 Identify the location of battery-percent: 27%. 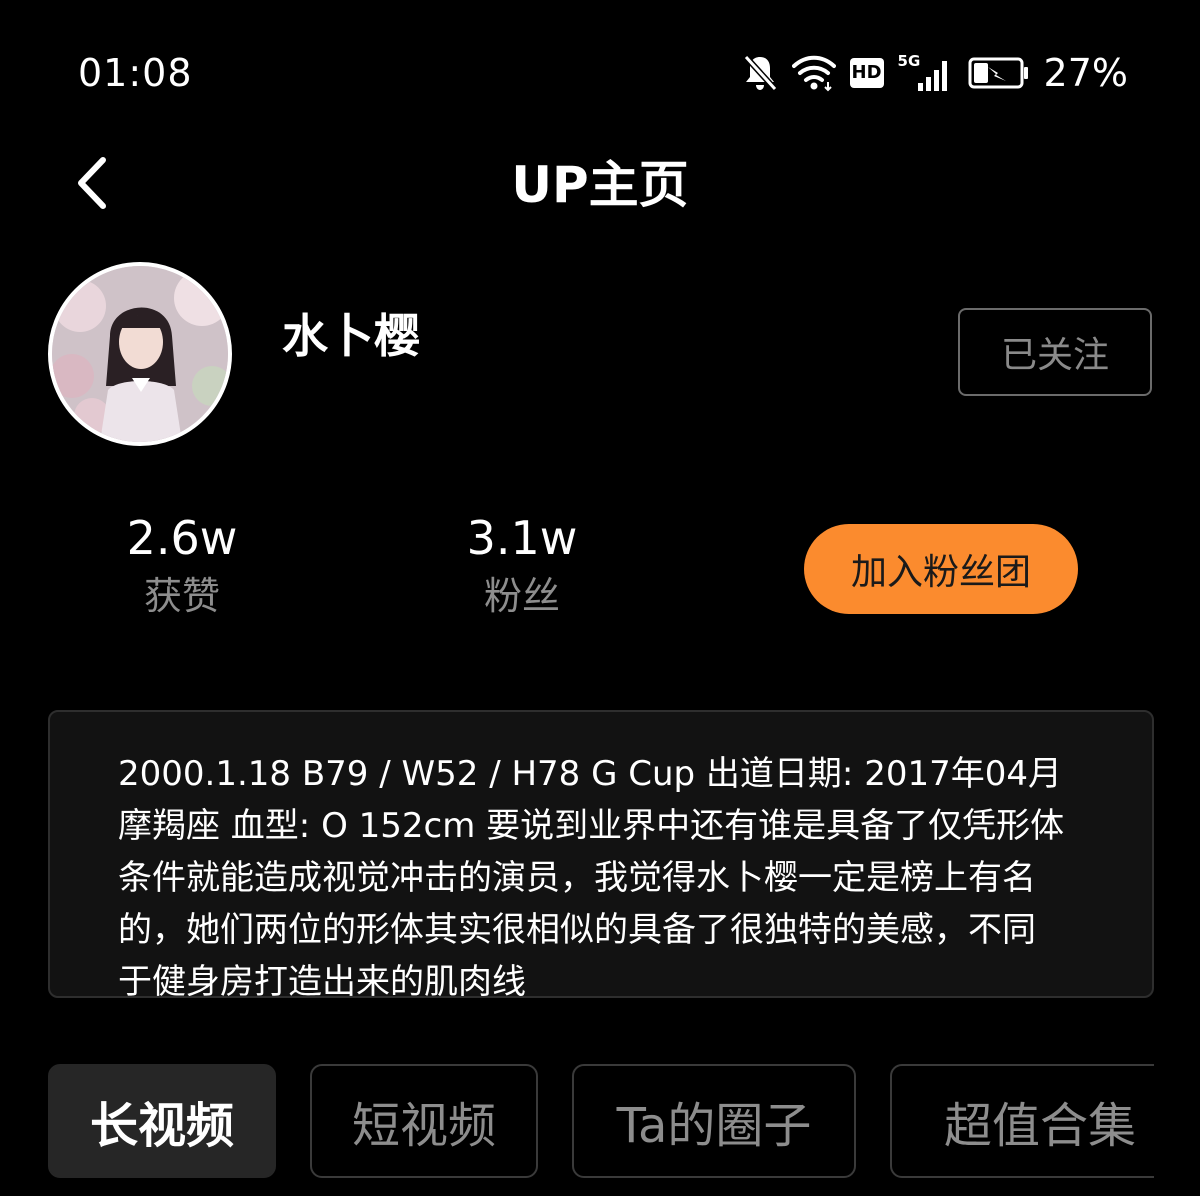
(1085, 73).